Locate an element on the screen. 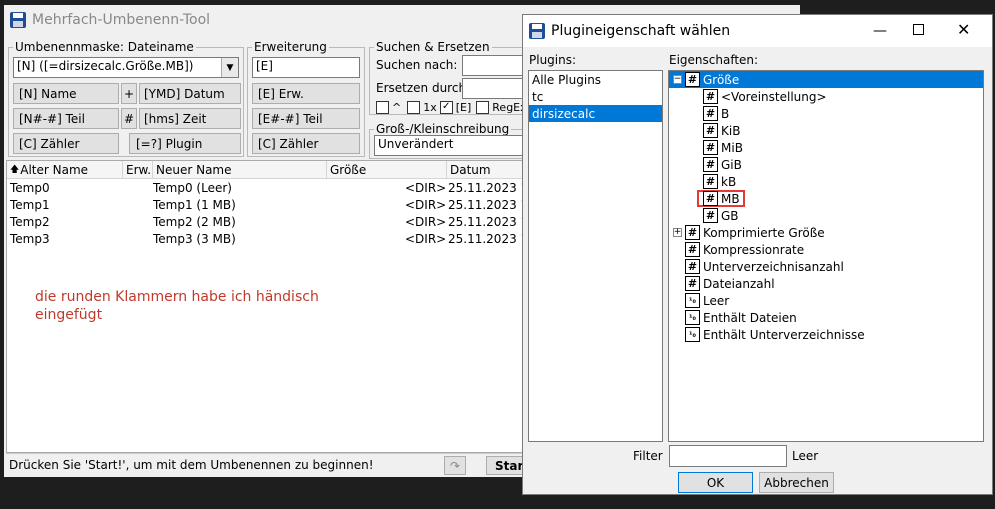 Image resolution: width=995 pixels, height=509 pixels. tree-item: # Kompressionrate is located at coordinates (828, 249).